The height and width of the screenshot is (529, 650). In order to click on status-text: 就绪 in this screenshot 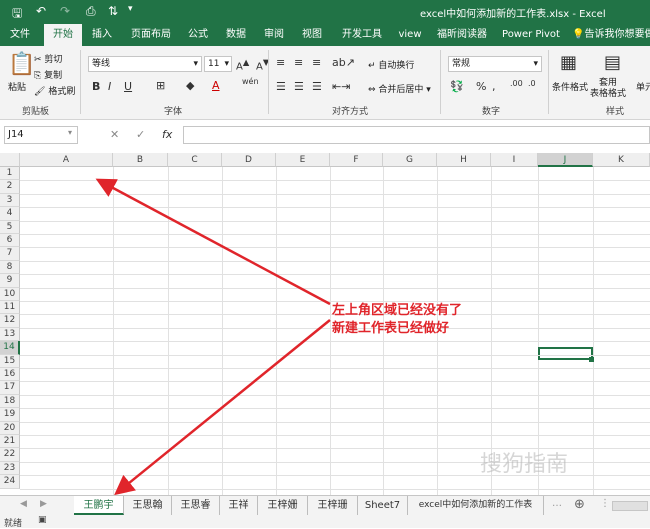, I will do `click(13, 524)`.